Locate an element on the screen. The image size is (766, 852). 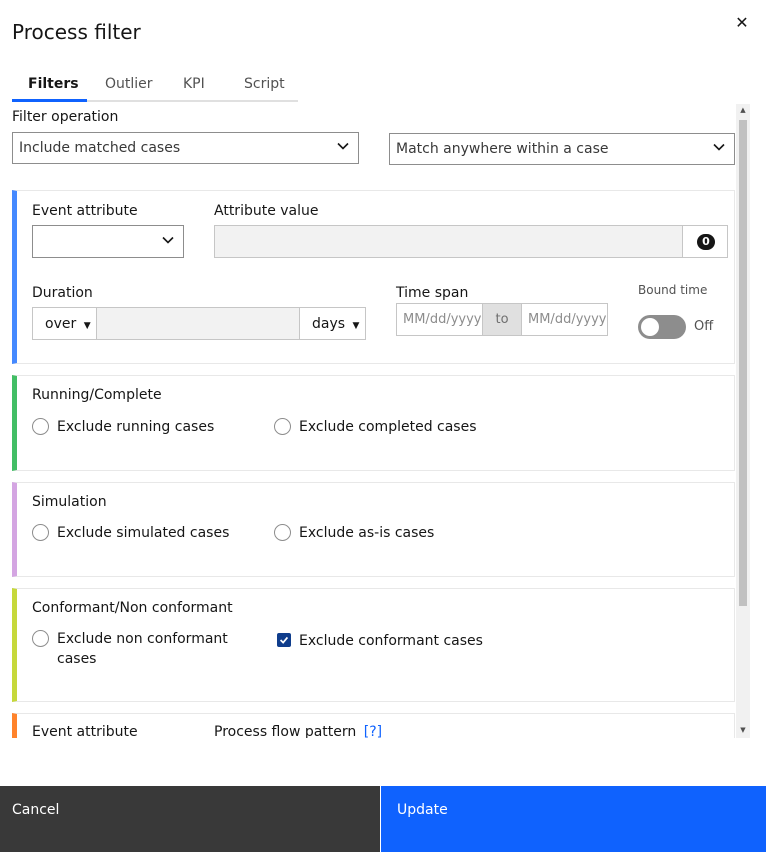
time-span-to-placeholder: MM/dd/yyyy is located at coordinates (567, 319).